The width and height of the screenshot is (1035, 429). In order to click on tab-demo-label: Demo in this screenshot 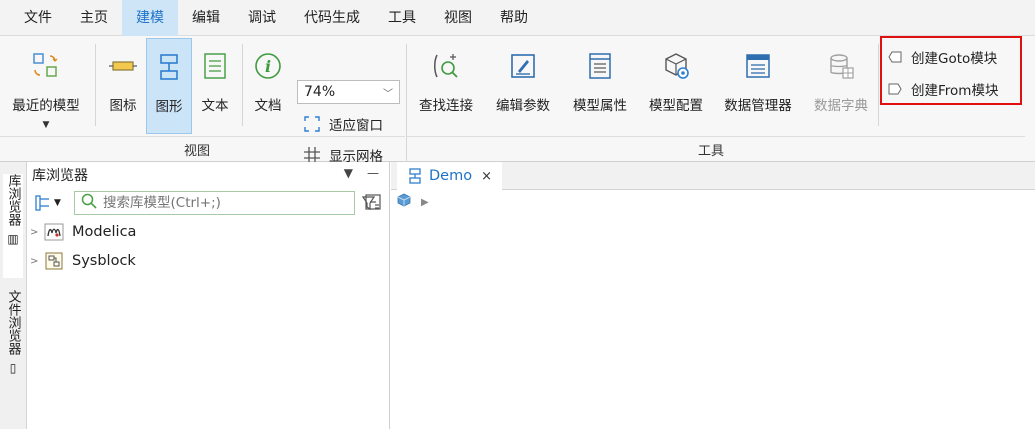, I will do `click(451, 176)`.